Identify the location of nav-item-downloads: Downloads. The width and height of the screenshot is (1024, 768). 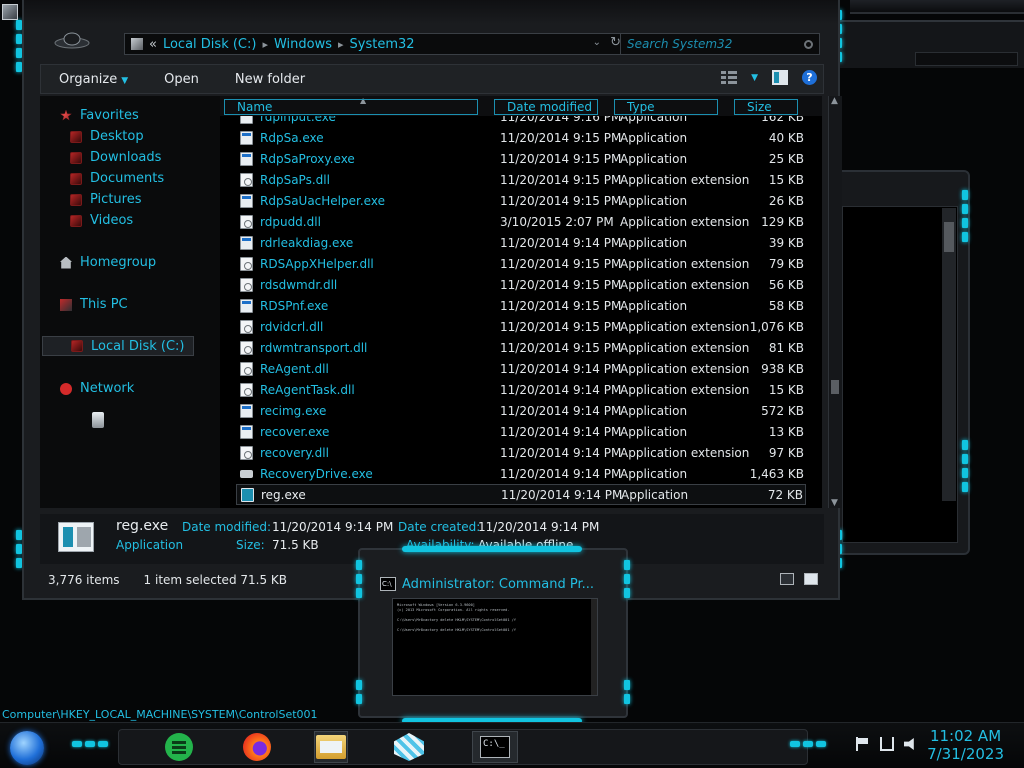
(115, 157).